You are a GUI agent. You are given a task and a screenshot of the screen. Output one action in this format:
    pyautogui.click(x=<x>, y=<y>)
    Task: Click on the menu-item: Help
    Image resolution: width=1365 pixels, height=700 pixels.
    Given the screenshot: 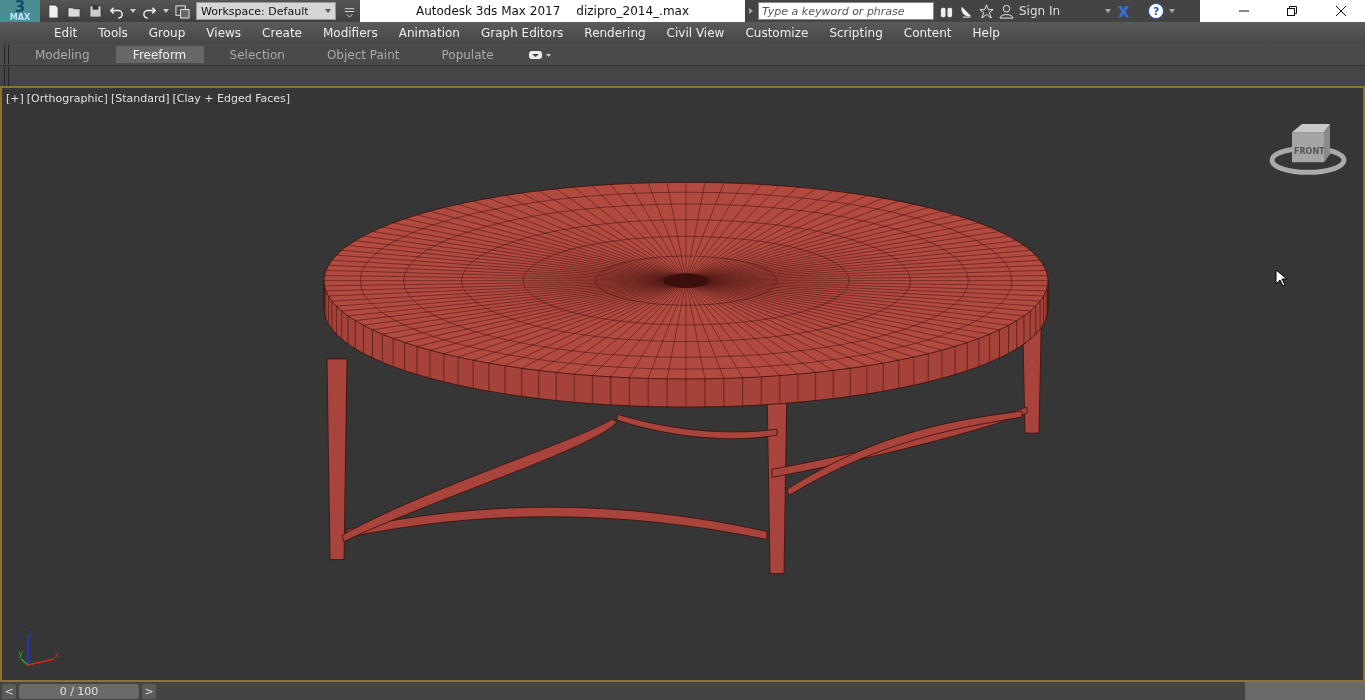 What is the action you would take?
    pyautogui.click(x=986, y=33)
    